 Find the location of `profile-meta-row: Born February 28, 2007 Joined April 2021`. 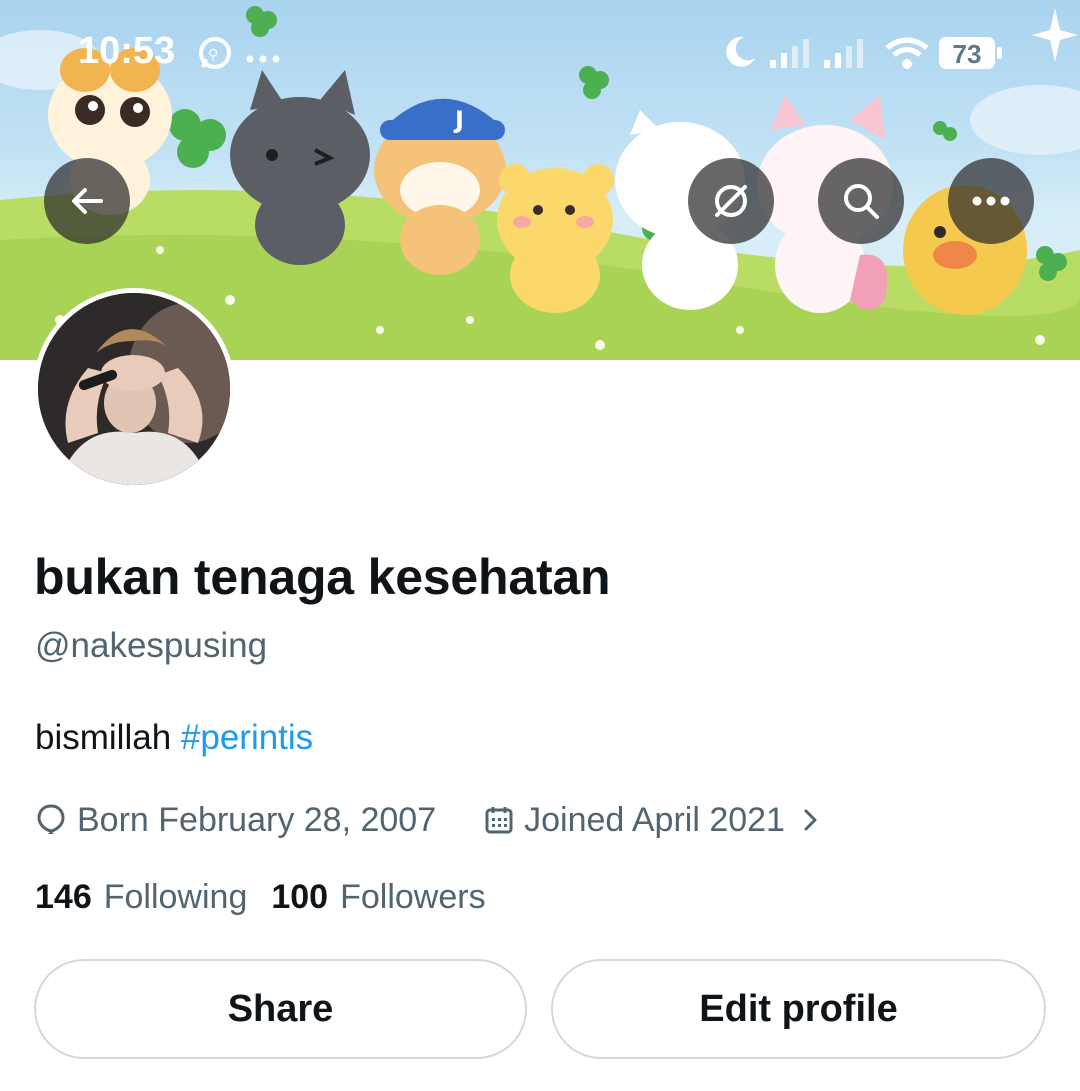

profile-meta-row: Born February 28, 2007 Joined April 2021 is located at coordinates (434, 820).